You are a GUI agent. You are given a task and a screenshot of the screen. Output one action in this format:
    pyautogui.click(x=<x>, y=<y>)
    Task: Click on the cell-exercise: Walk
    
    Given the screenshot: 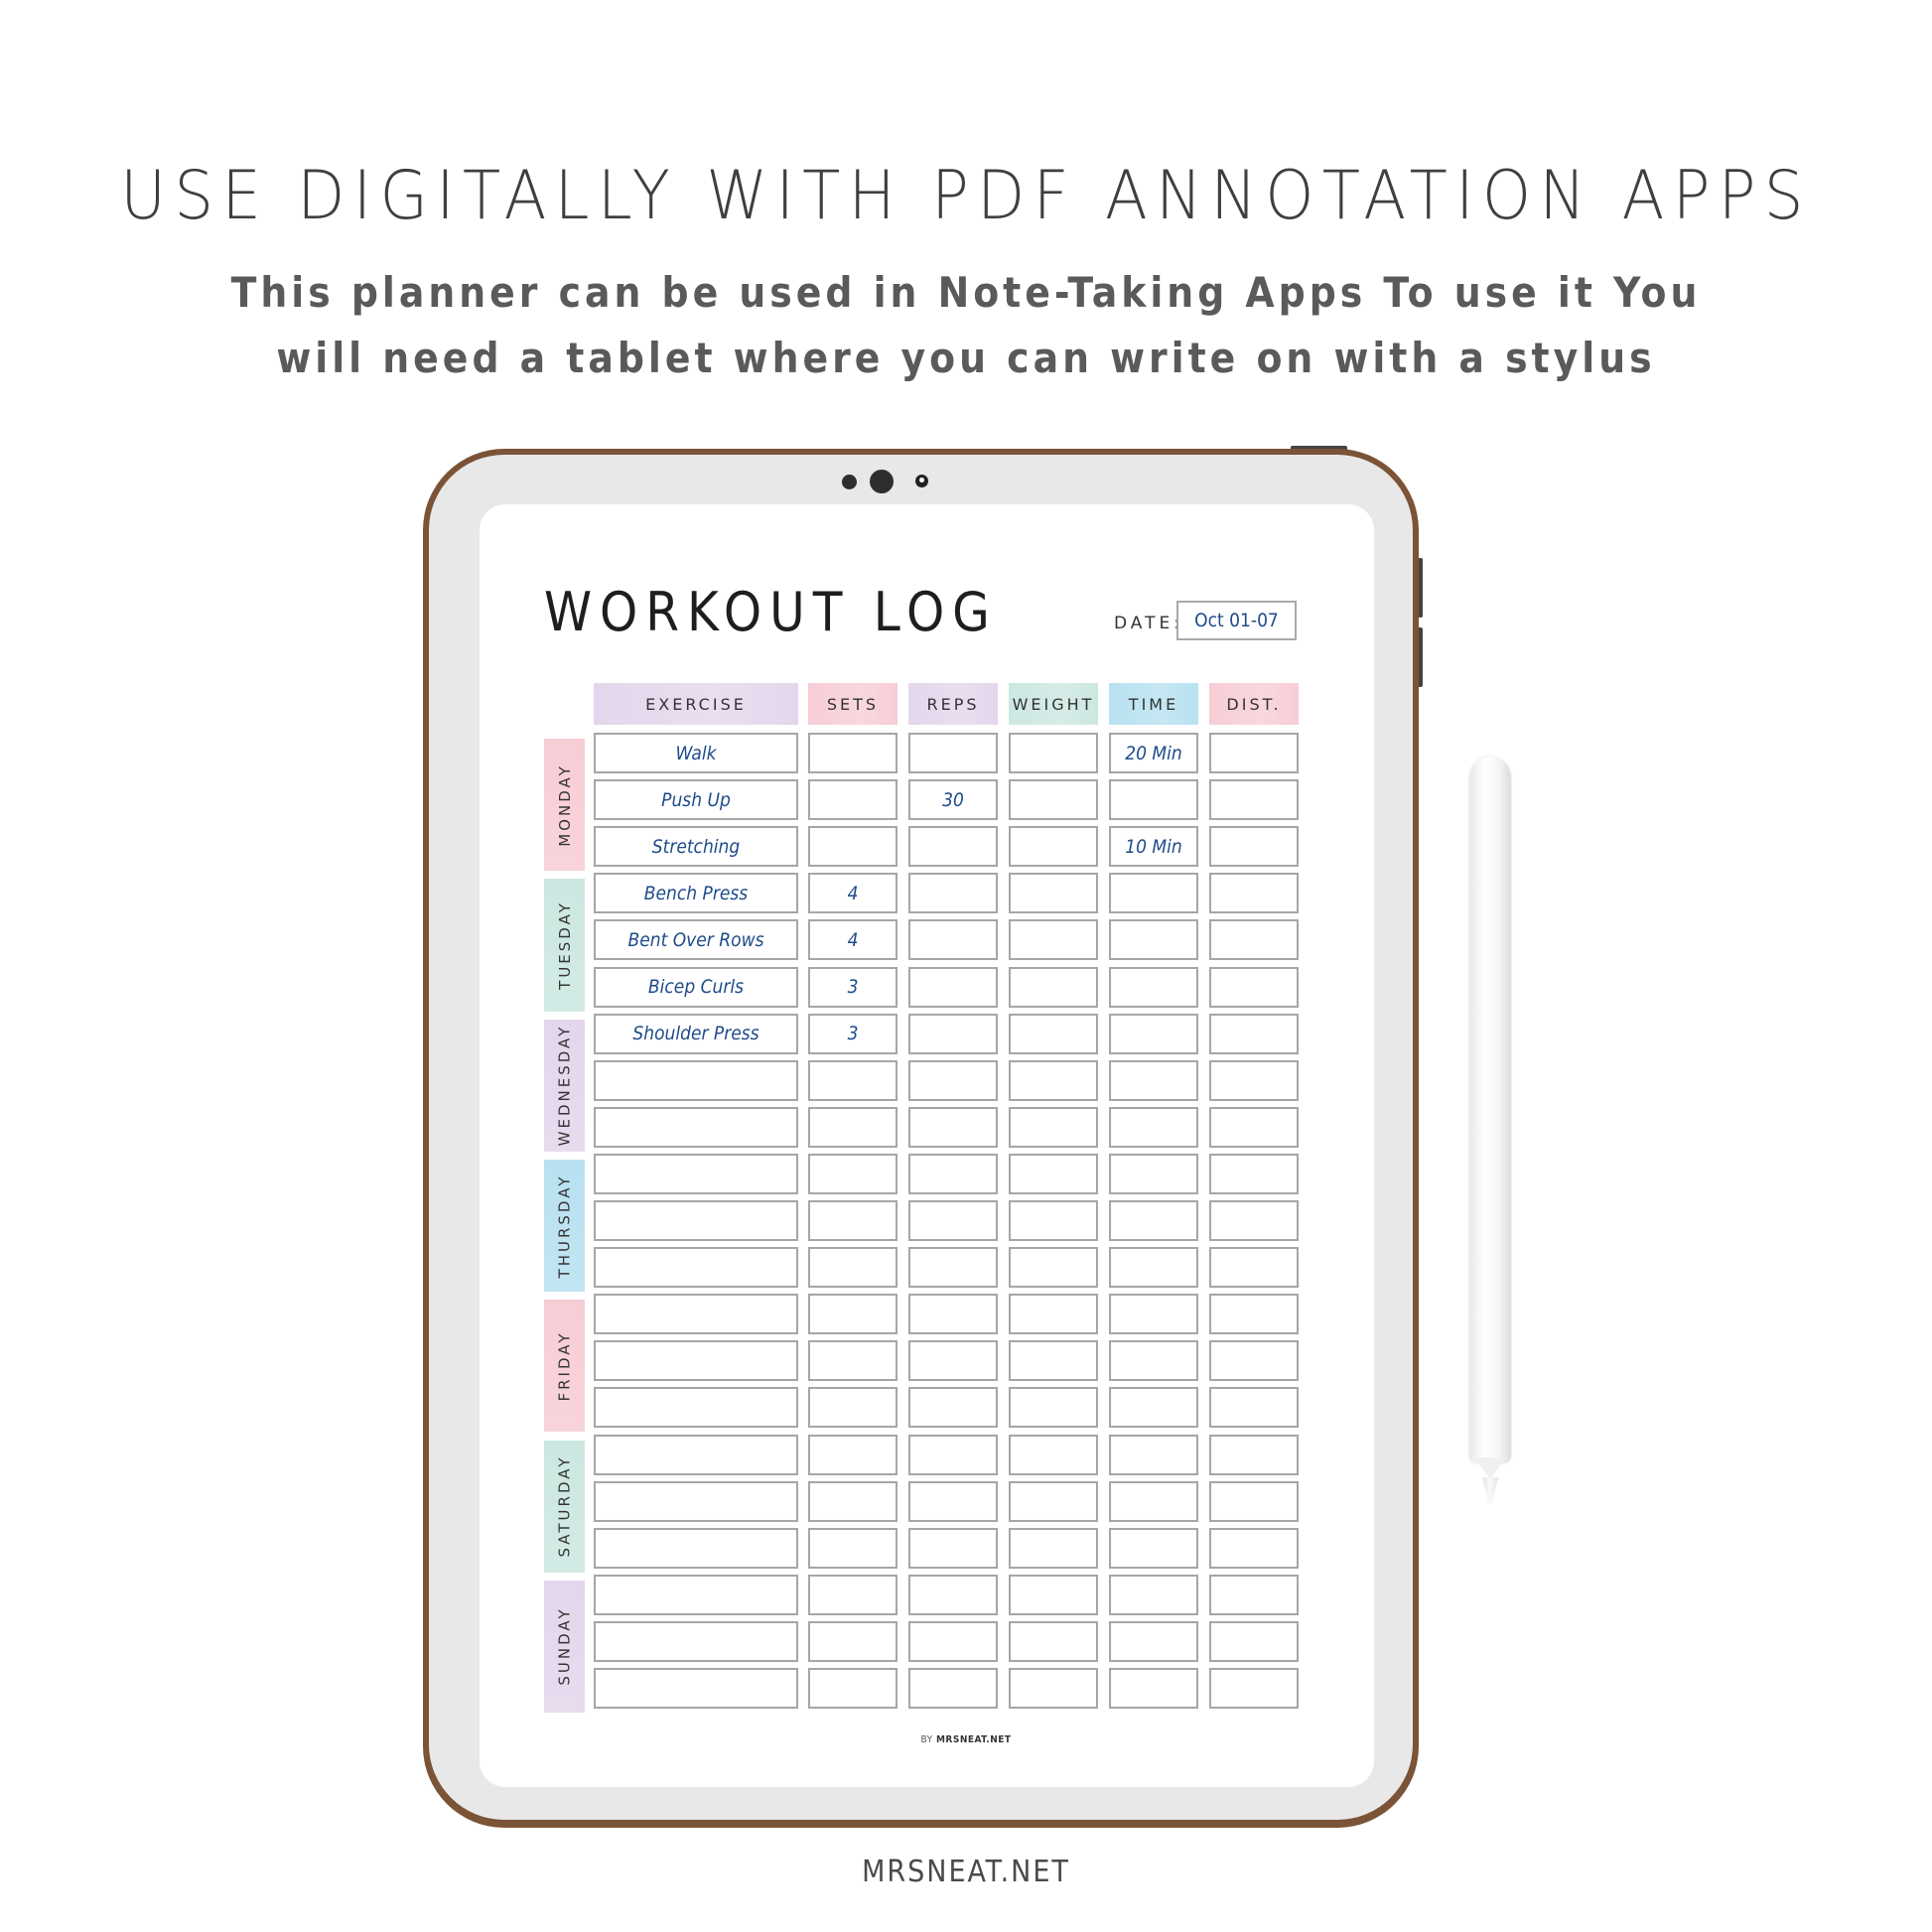 What is the action you would take?
    pyautogui.click(x=696, y=753)
    